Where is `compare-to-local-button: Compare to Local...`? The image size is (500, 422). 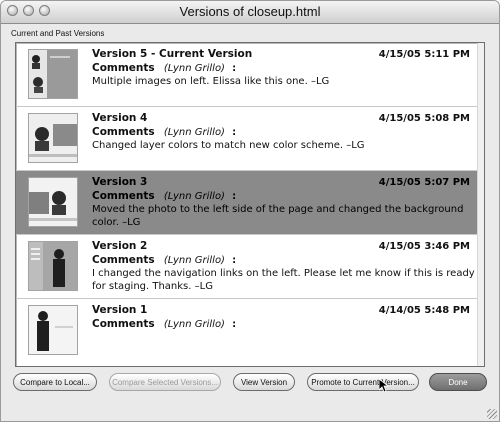
compare-to-local-button: Compare to Local... is located at coordinates (55, 382).